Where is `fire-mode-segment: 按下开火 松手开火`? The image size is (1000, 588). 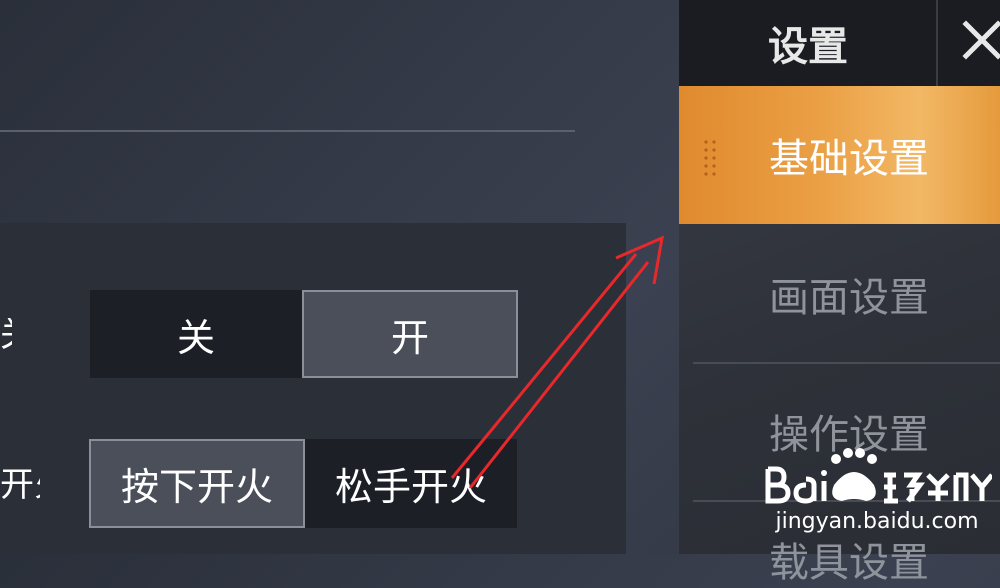
fire-mode-segment: 按下开火 松手开火 is located at coordinates (303, 483).